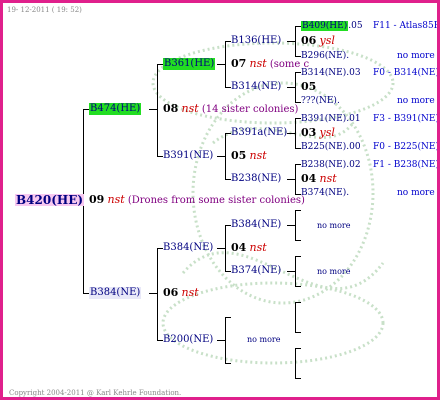 Image resolution: width=440 pixels, height=400 pixels. I want to click on gen4-row-b391: B391(NE).01, so click(331, 119).